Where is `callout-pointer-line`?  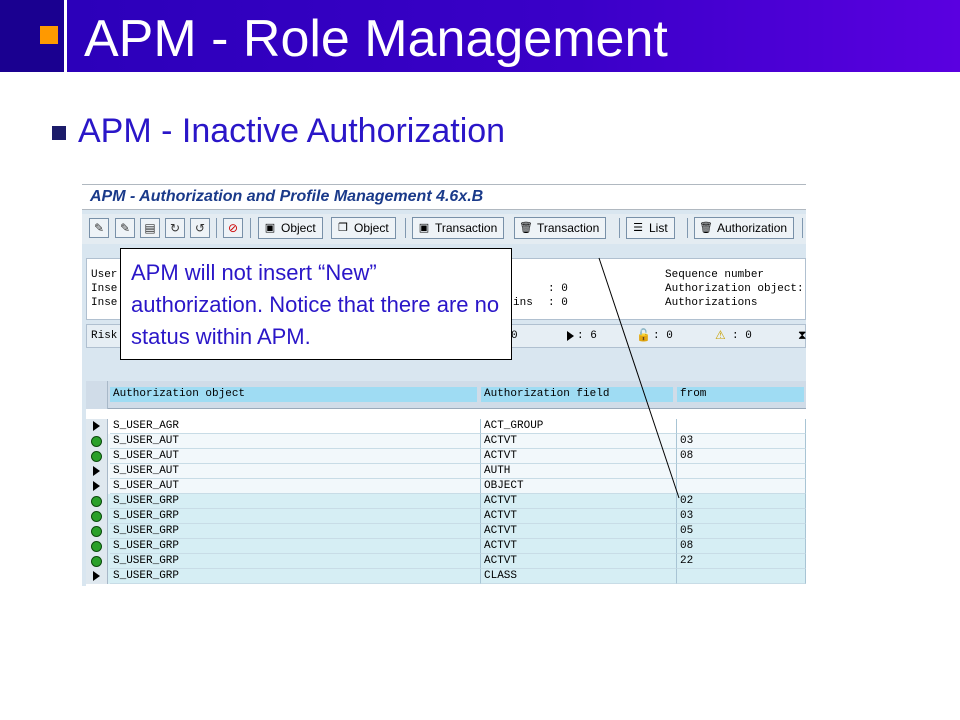
callout-pointer-line is located at coordinates (639, 378).